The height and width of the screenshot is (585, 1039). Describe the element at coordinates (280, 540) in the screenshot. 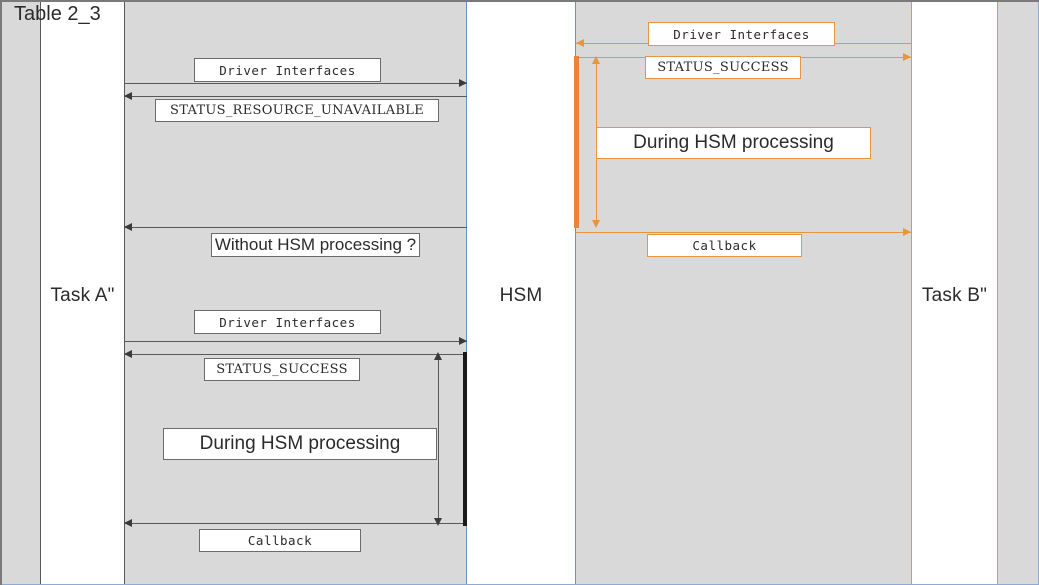

I see `message-label-m7: Callback` at that location.